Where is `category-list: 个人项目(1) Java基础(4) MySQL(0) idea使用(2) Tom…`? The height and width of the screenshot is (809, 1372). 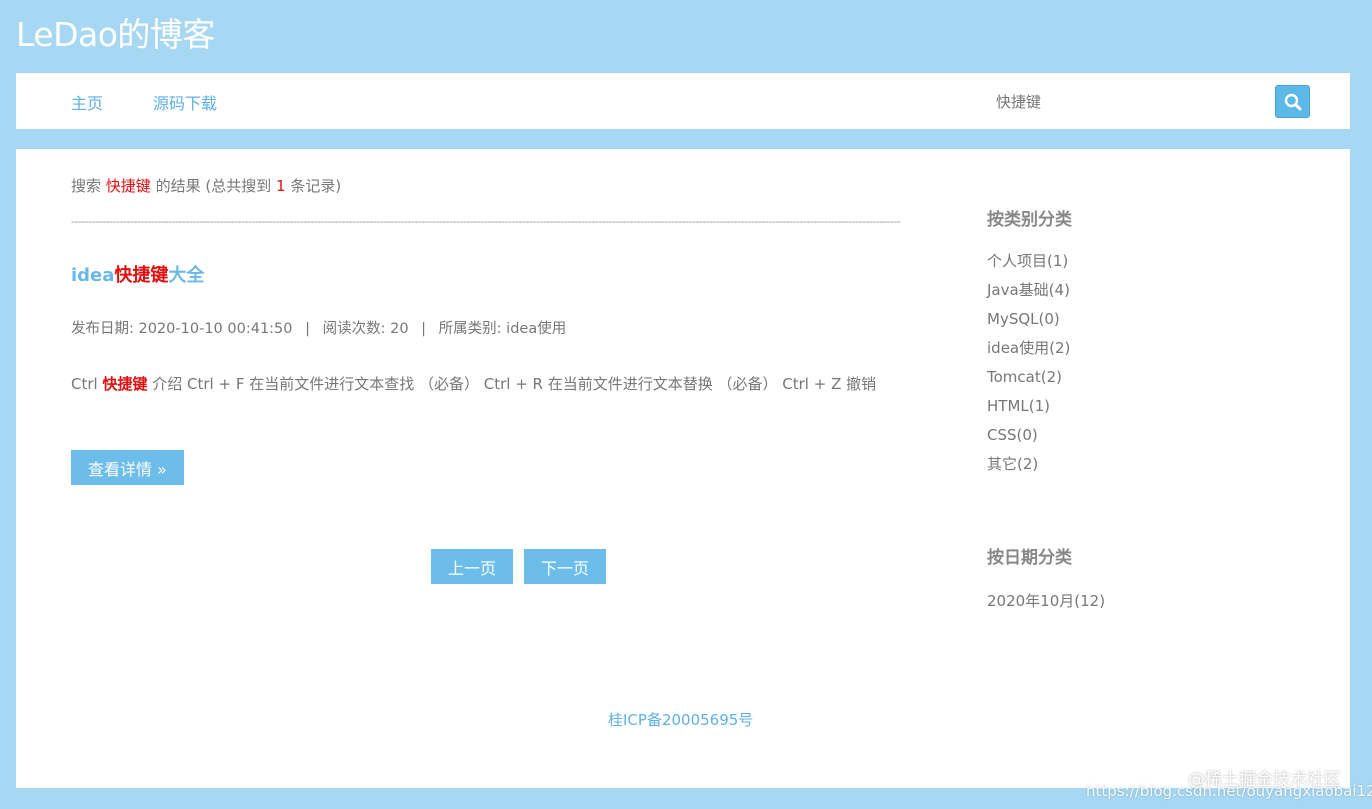
category-list: 个人项目(1) Java基础(4) MySQL(0) idea使用(2) Tom… is located at coordinates (1028, 367).